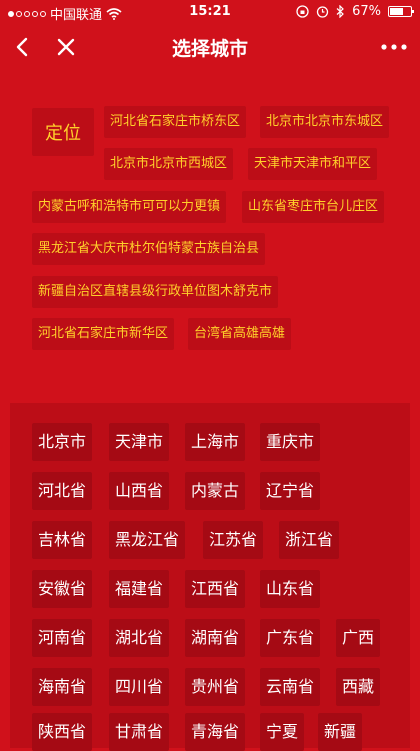  I want to click on province-option: 山东省, so click(290, 589).